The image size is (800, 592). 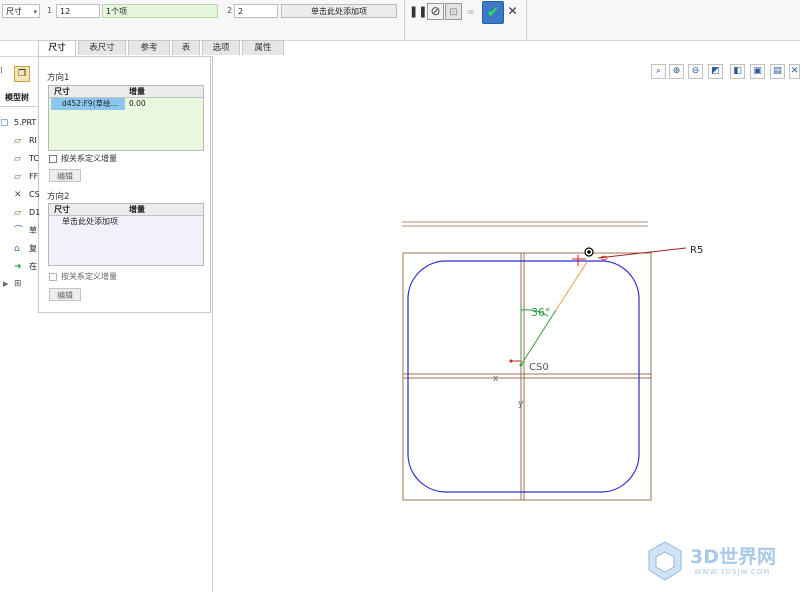 I want to click on part-icon: ▢, so click(x=4, y=123).